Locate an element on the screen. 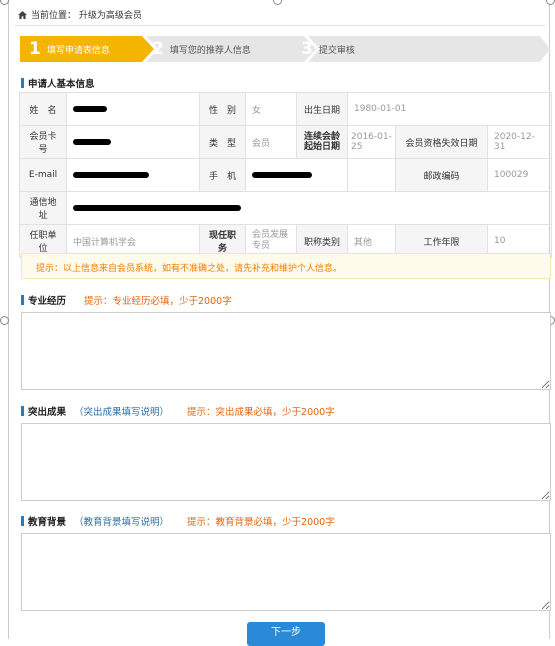 The height and width of the screenshot is (646, 555). card-label: 会员卡号 is located at coordinates (43, 142).